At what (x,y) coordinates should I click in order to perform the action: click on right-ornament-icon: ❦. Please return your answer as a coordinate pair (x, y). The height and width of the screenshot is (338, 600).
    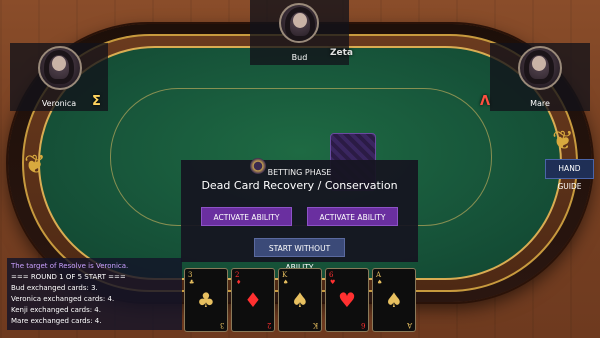
    Looking at the image, I should click on (563, 141).